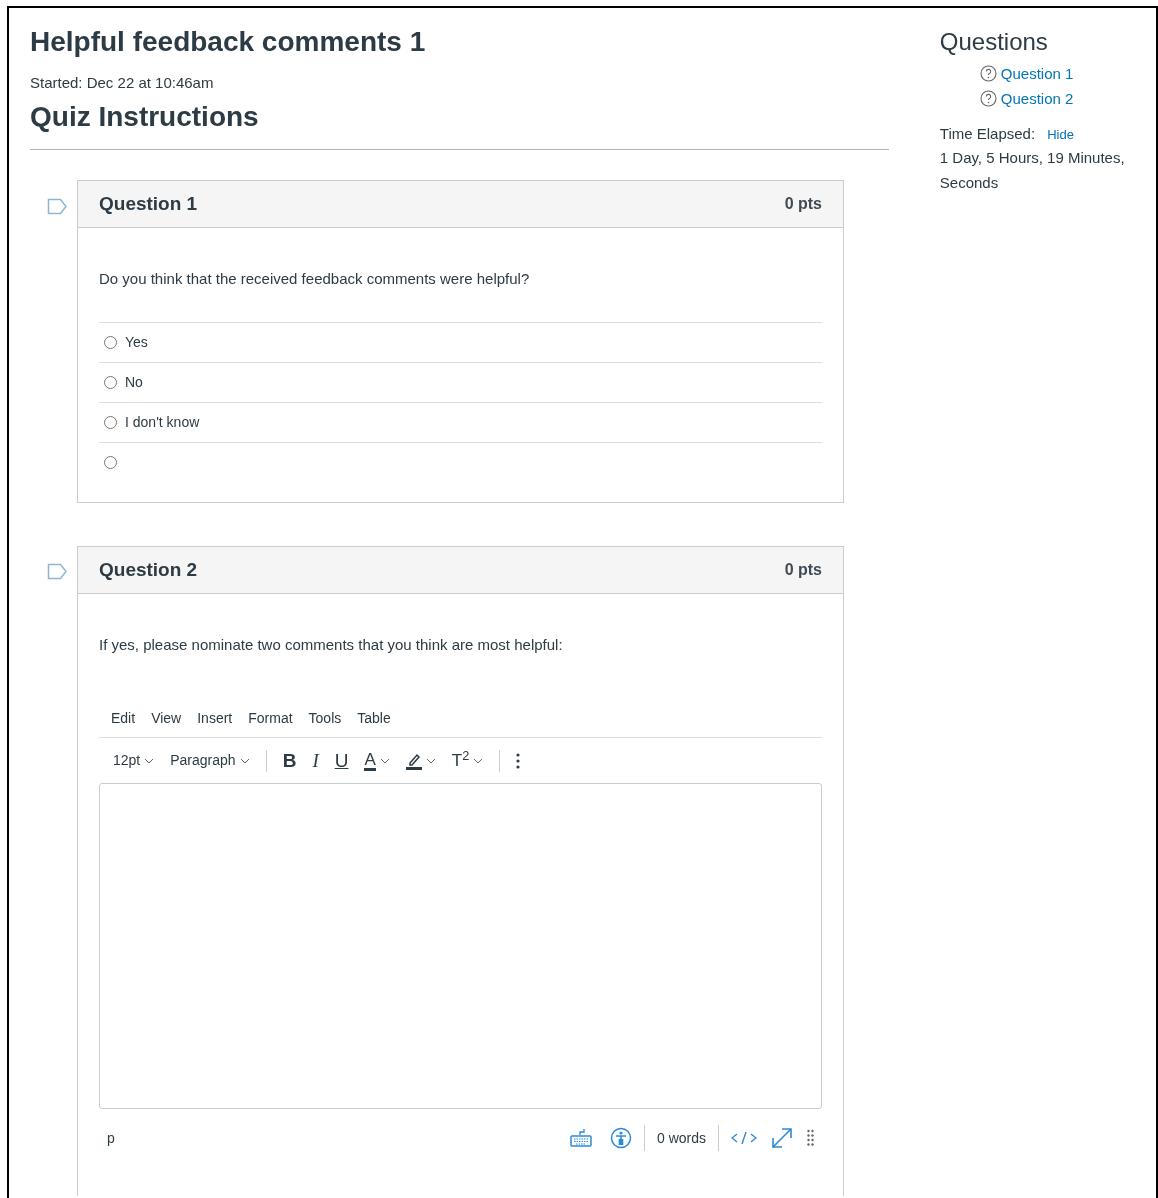 This screenshot has width=1158, height=1198. What do you see at coordinates (1067, 98) in the screenshot?
I see `question-link: Question 2` at bounding box center [1067, 98].